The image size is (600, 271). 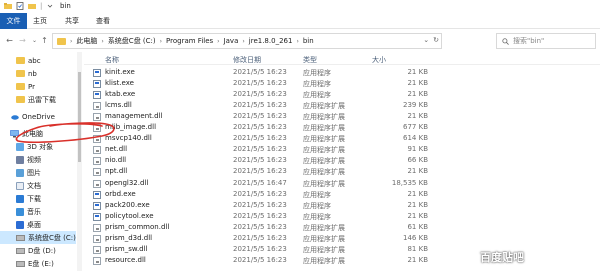 I want to click on breadcrumb-bin: bin, so click(x=308, y=41).